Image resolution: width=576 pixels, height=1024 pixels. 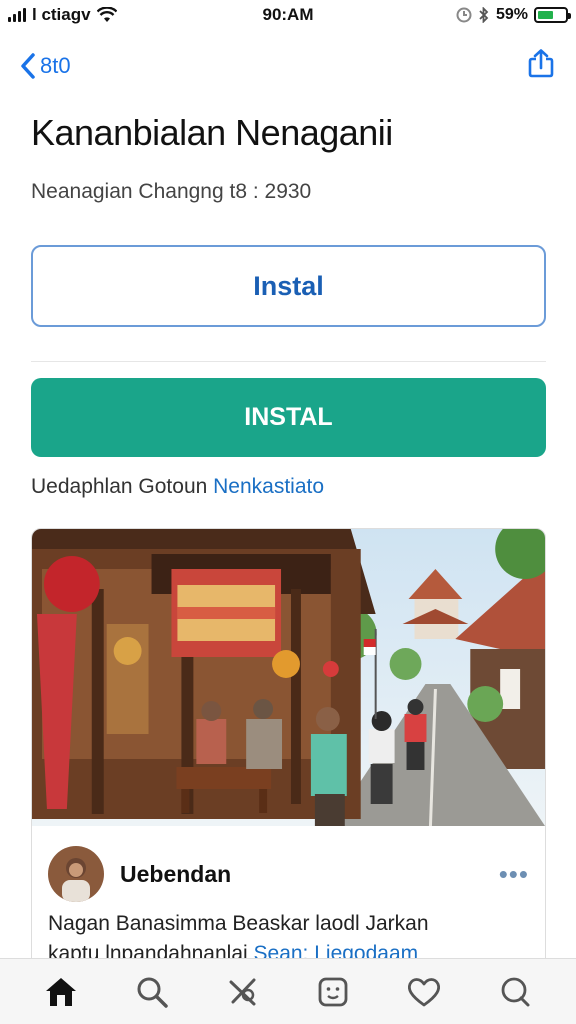 I want to click on battery-icon, so click(x=552, y=15).